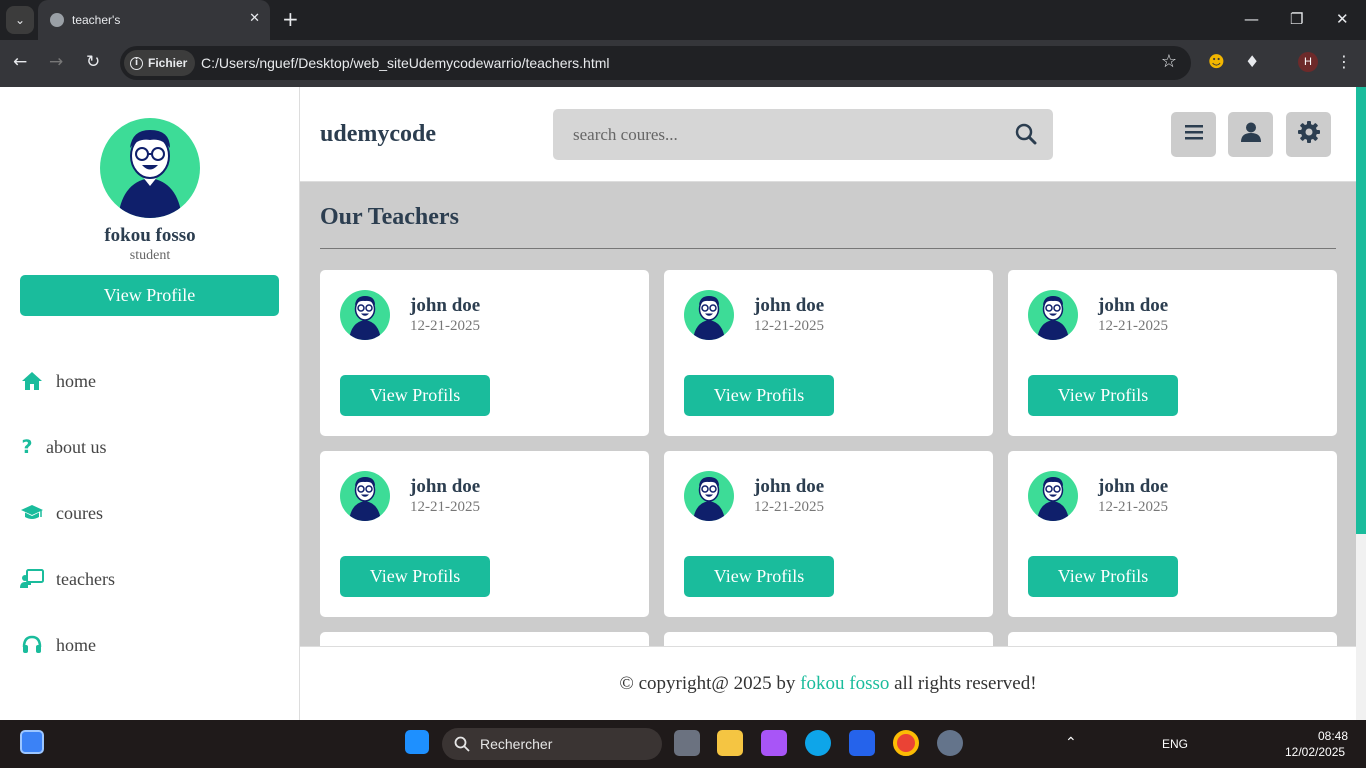 Image resolution: width=1366 pixels, height=768 pixels. Describe the element at coordinates (1308, 62) in the screenshot. I see `profile-avatar: H` at that location.